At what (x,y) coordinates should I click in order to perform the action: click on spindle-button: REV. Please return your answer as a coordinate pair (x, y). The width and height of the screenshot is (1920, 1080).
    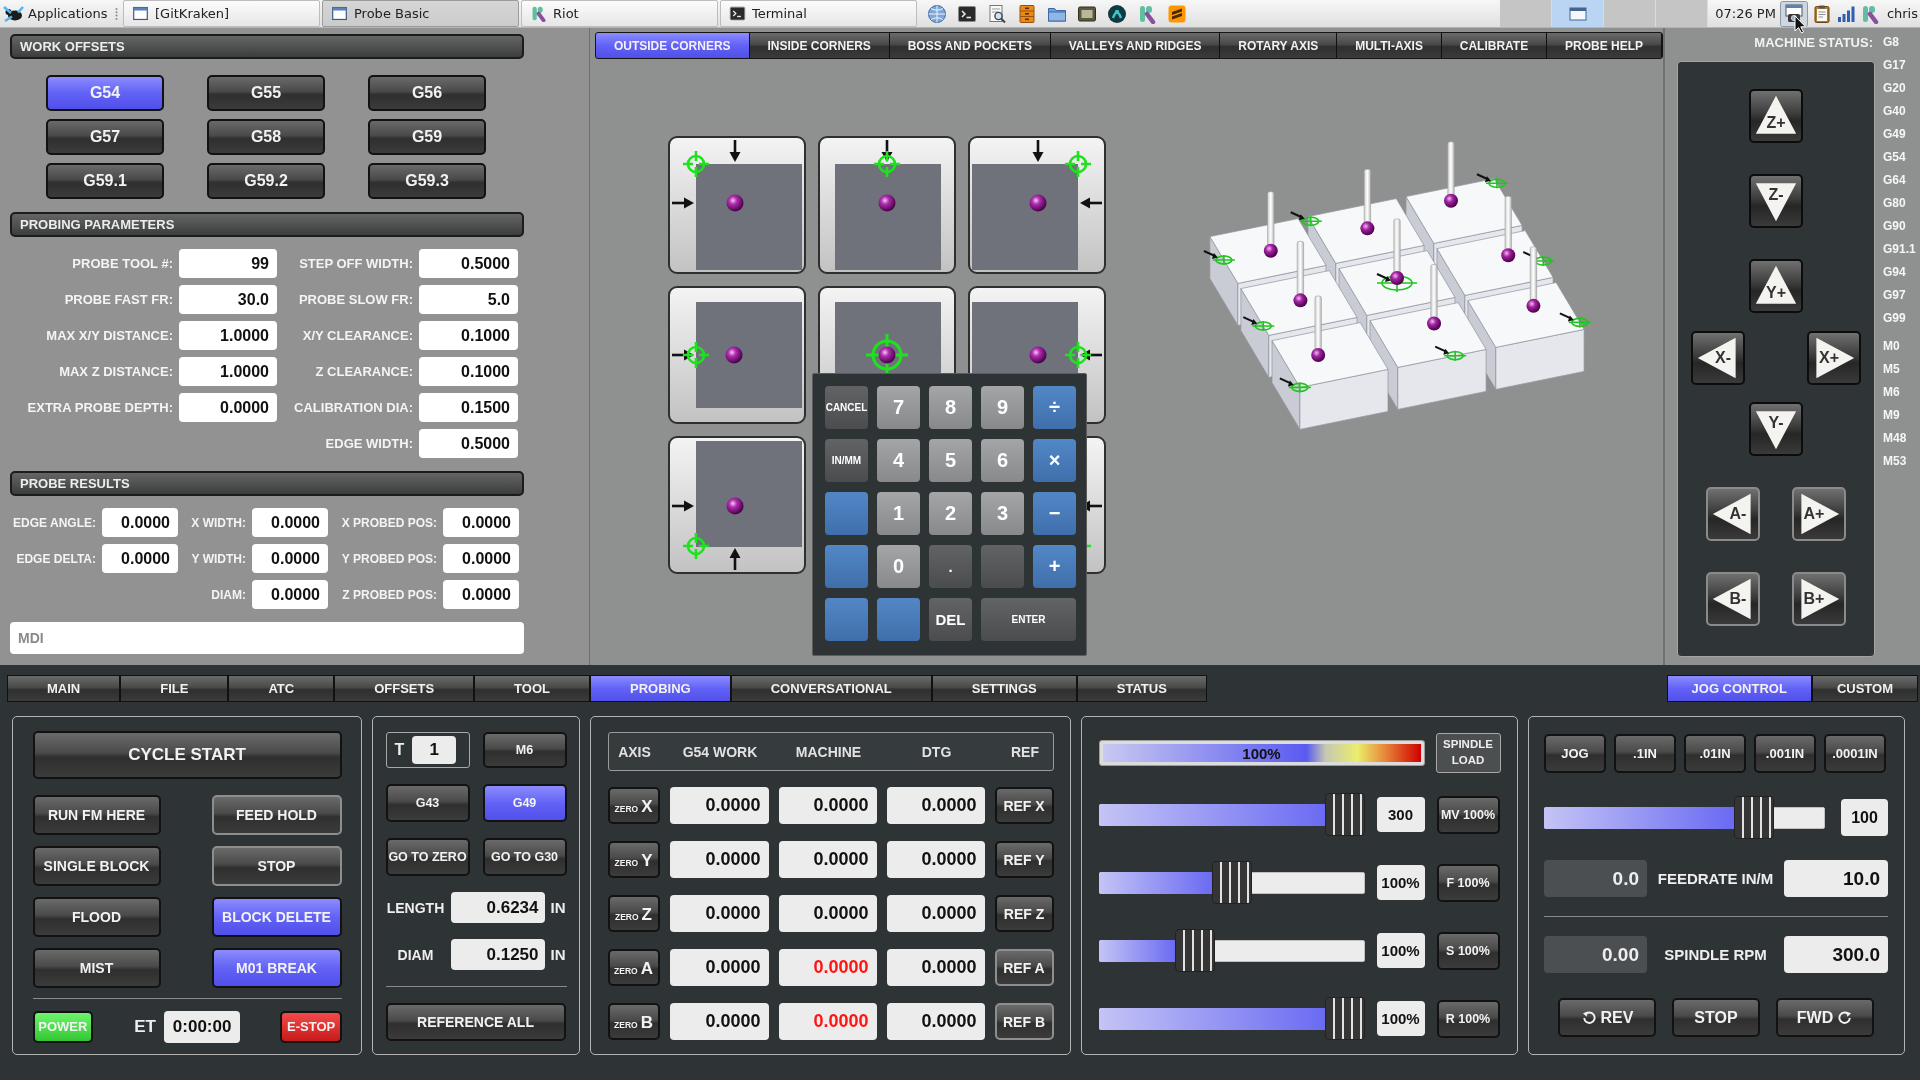
    Looking at the image, I should click on (1607, 1017).